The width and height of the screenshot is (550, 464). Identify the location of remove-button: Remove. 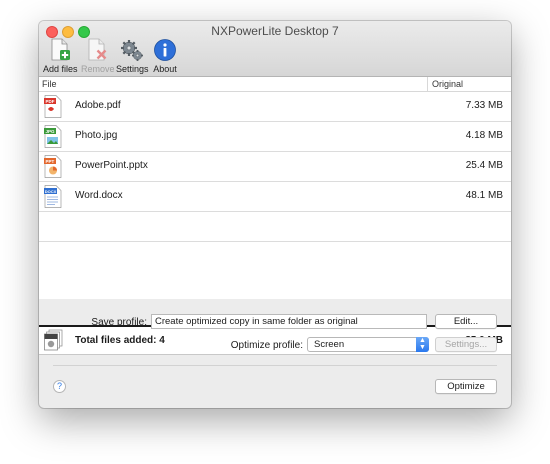
(98, 56).